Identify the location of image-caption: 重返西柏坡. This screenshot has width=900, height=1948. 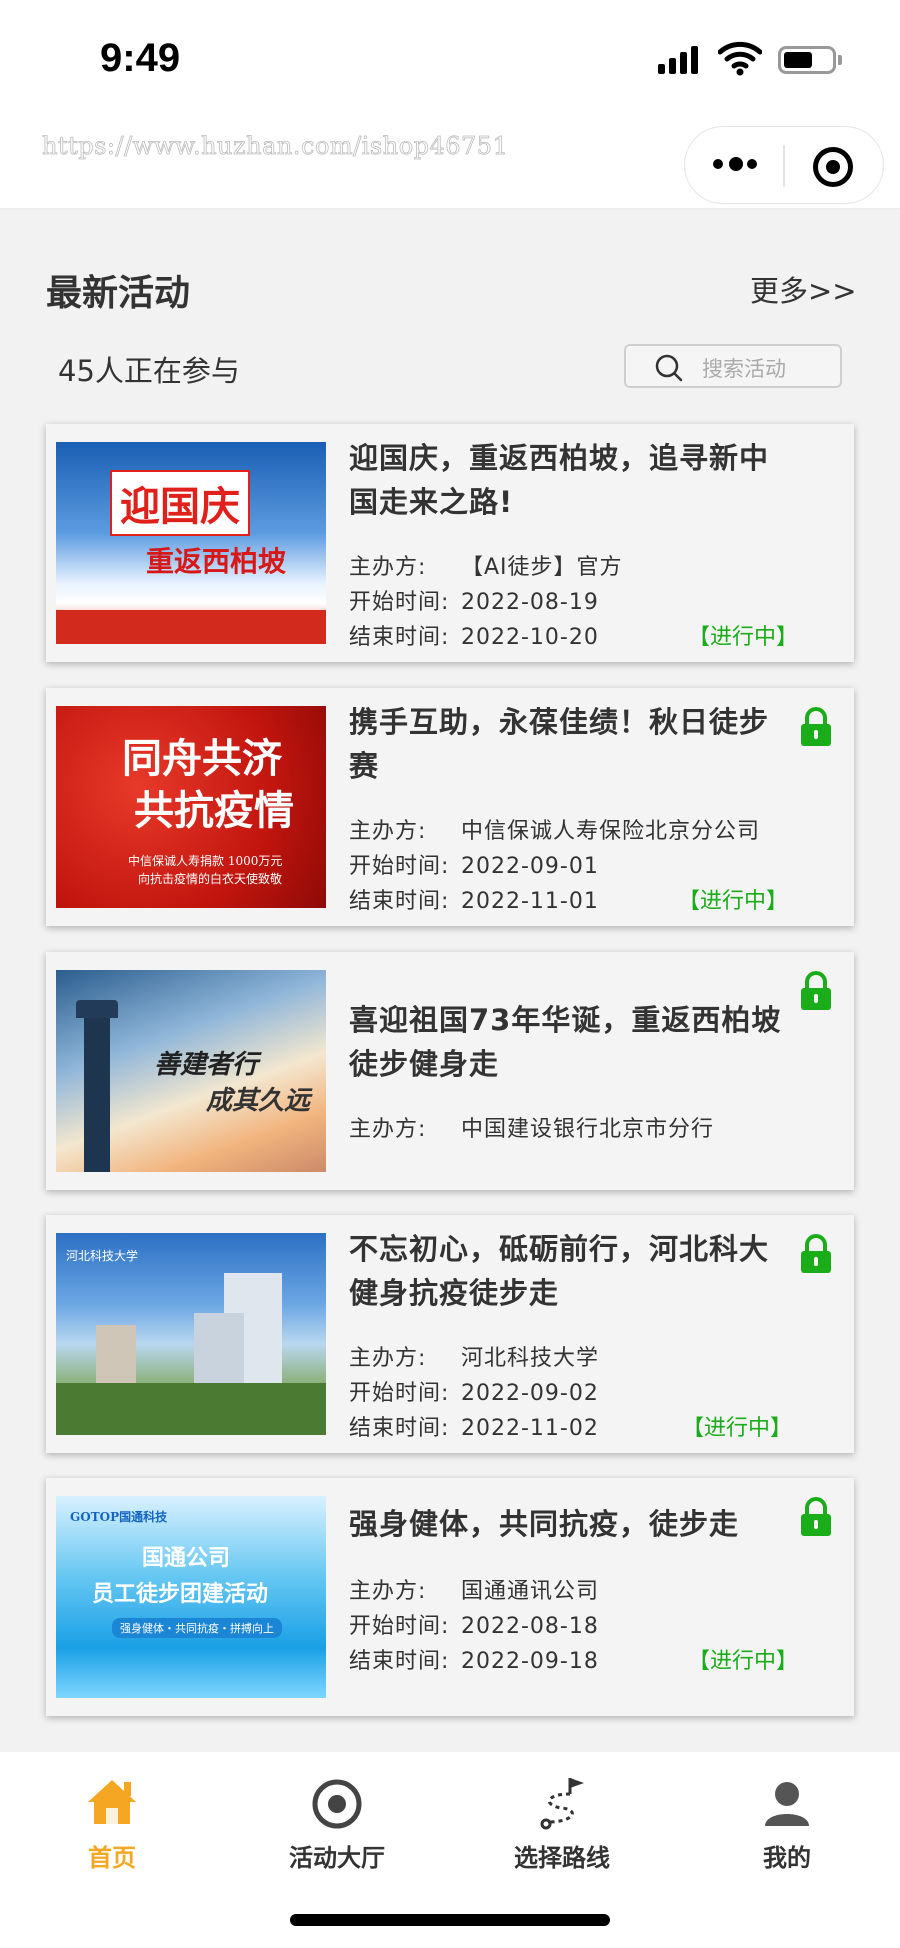
(216, 561).